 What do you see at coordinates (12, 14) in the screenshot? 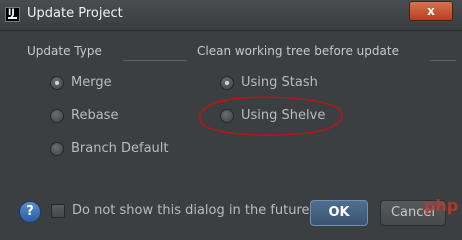
I see `intellij-app-icon: IJ` at bounding box center [12, 14].